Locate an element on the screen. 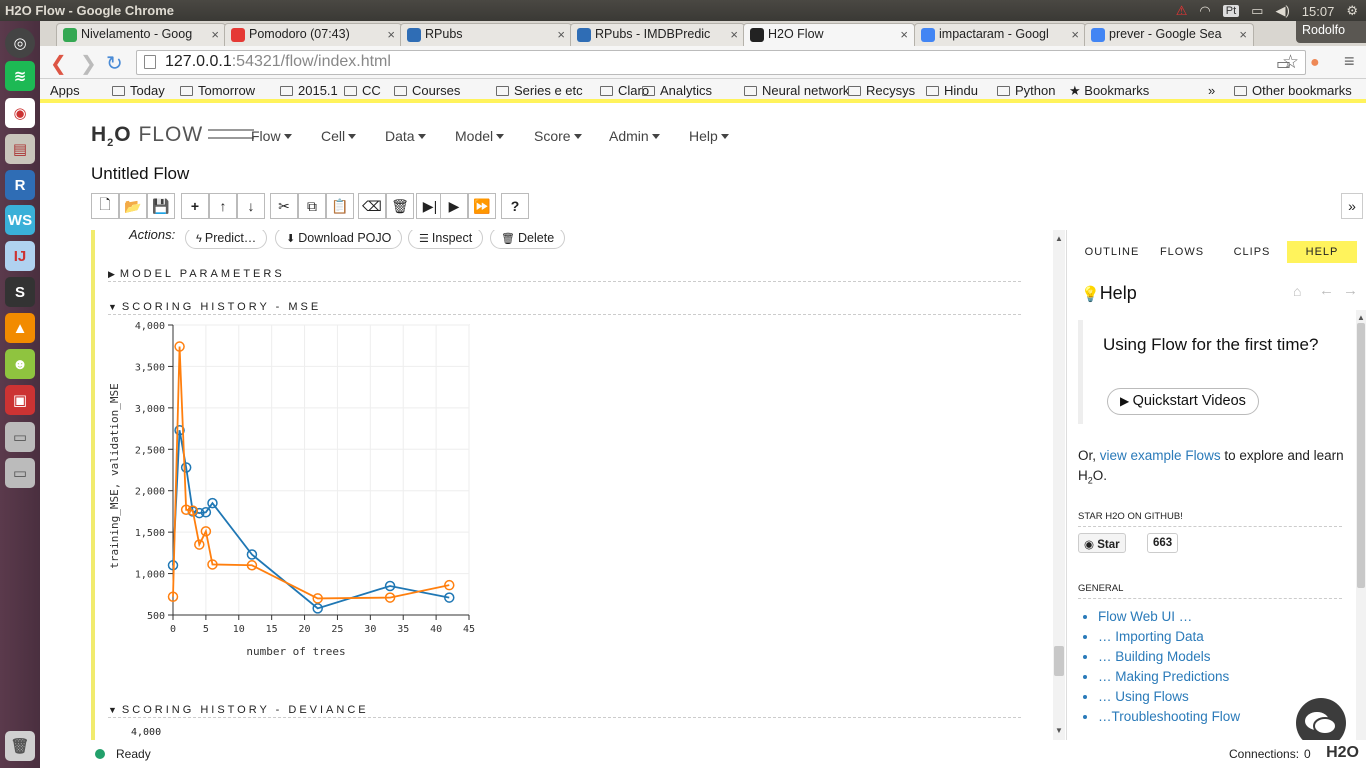 The image size is (1366, 768). battery-icon: ▭ is located at coordinates (1257, 11).